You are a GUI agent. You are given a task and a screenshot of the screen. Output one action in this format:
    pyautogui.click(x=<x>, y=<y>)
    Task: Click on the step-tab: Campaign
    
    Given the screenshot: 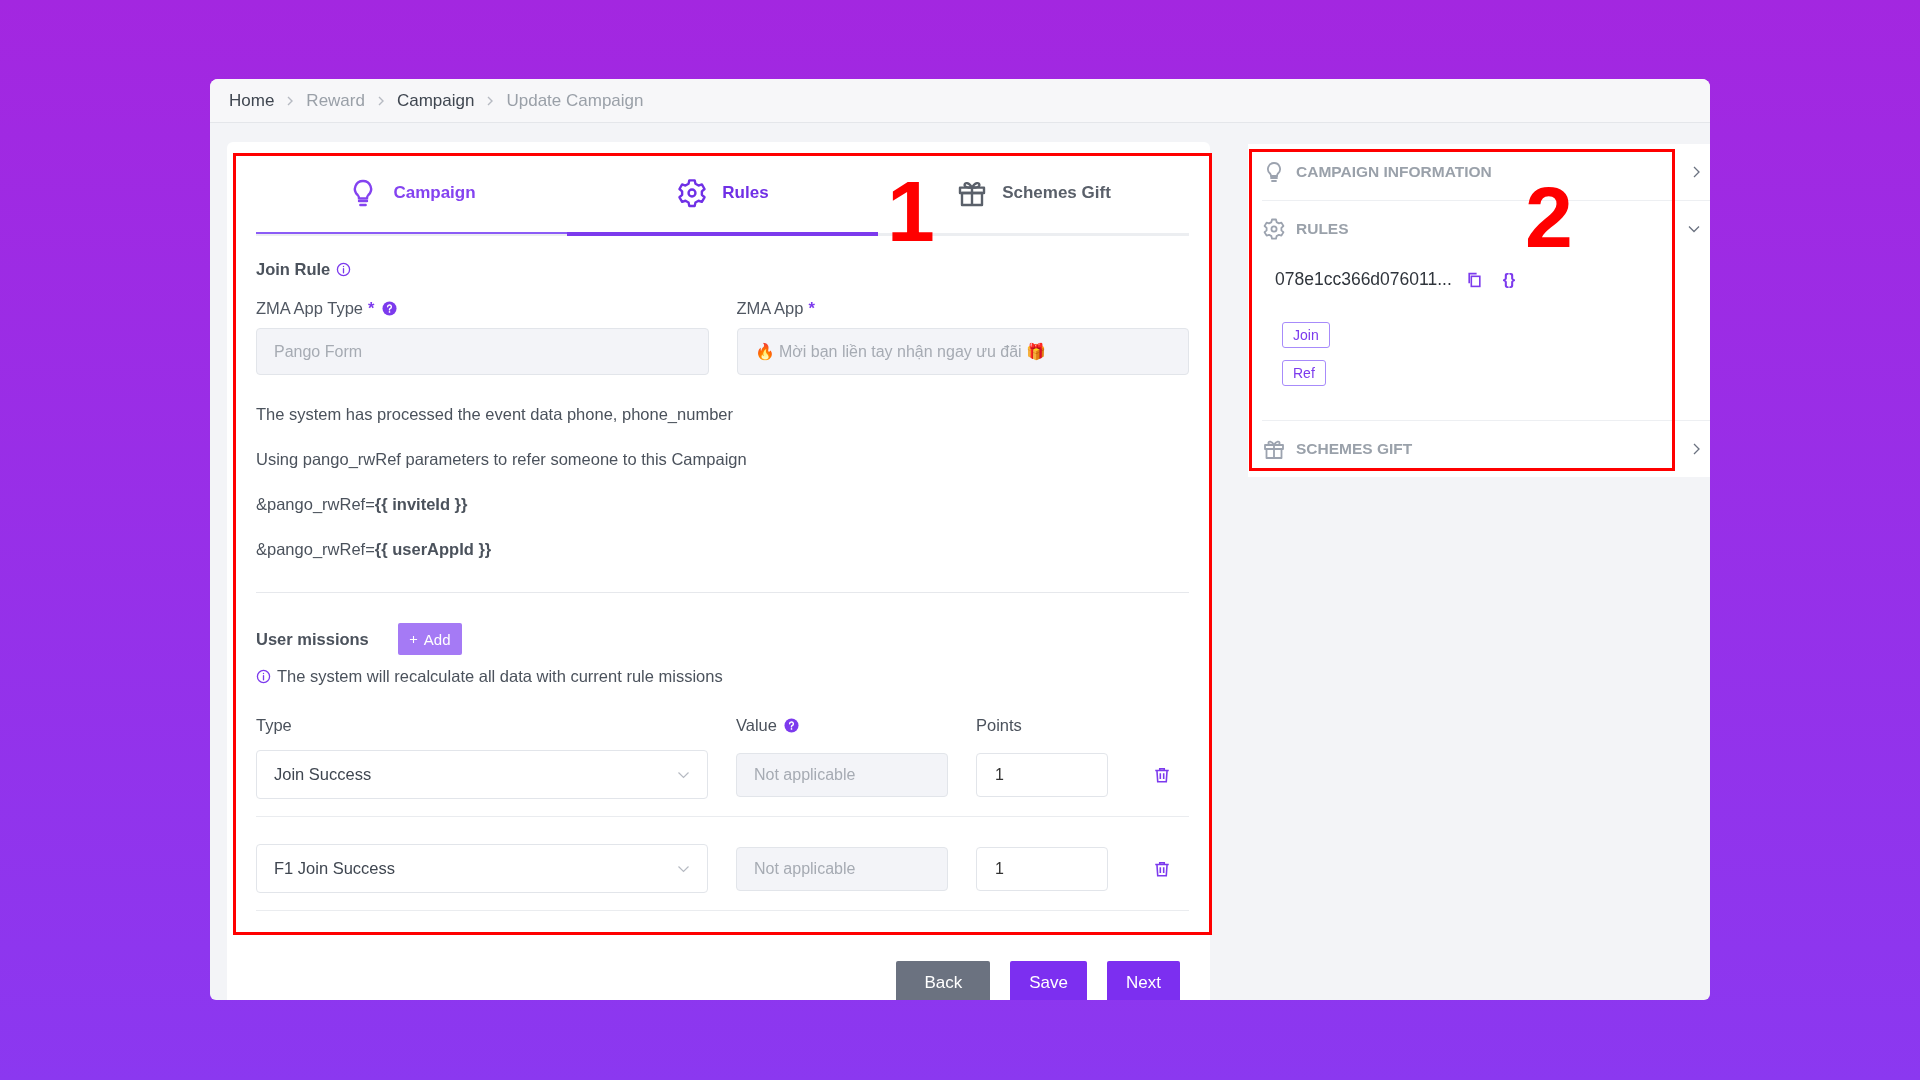 What is the action you would take?
    pyautogui.click(x=411, y=193)
    